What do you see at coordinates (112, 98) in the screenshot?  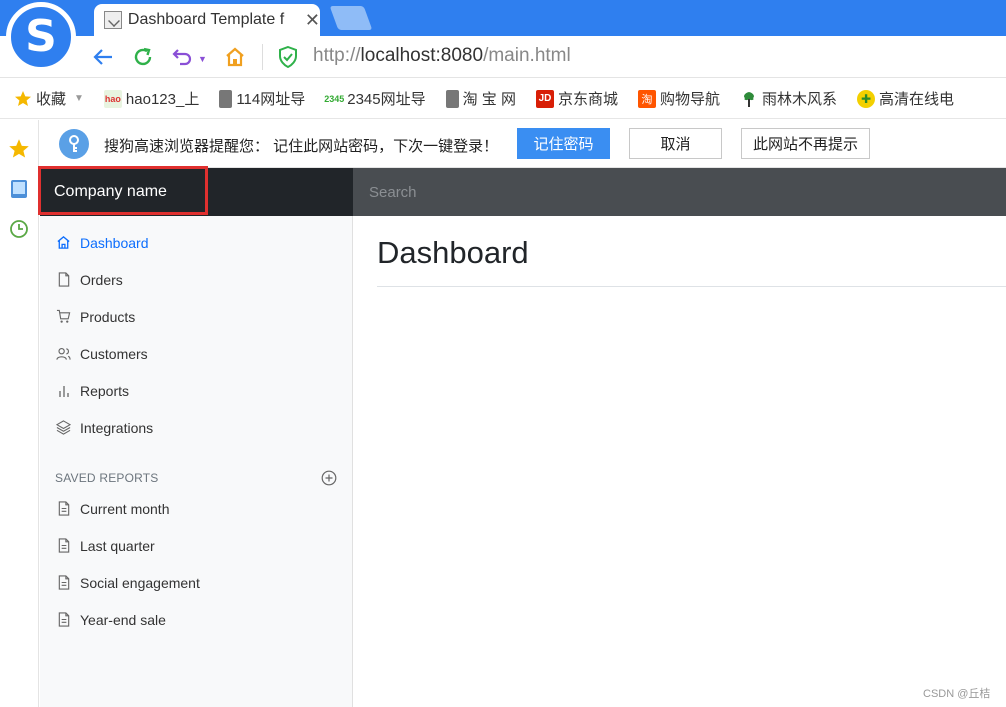 I see `hao123-icon: hao` at bounding box center [112, 98].